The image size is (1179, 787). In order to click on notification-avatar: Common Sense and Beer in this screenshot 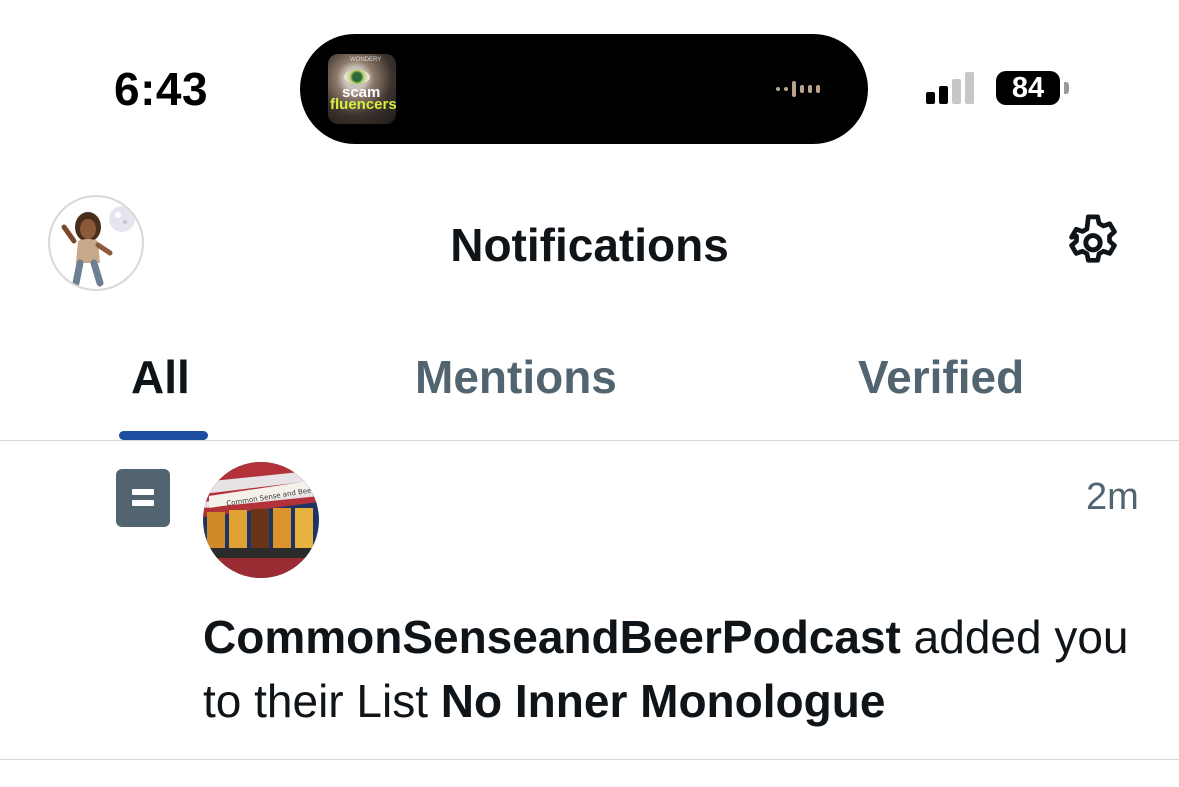, I will do `click(261, 520)`.